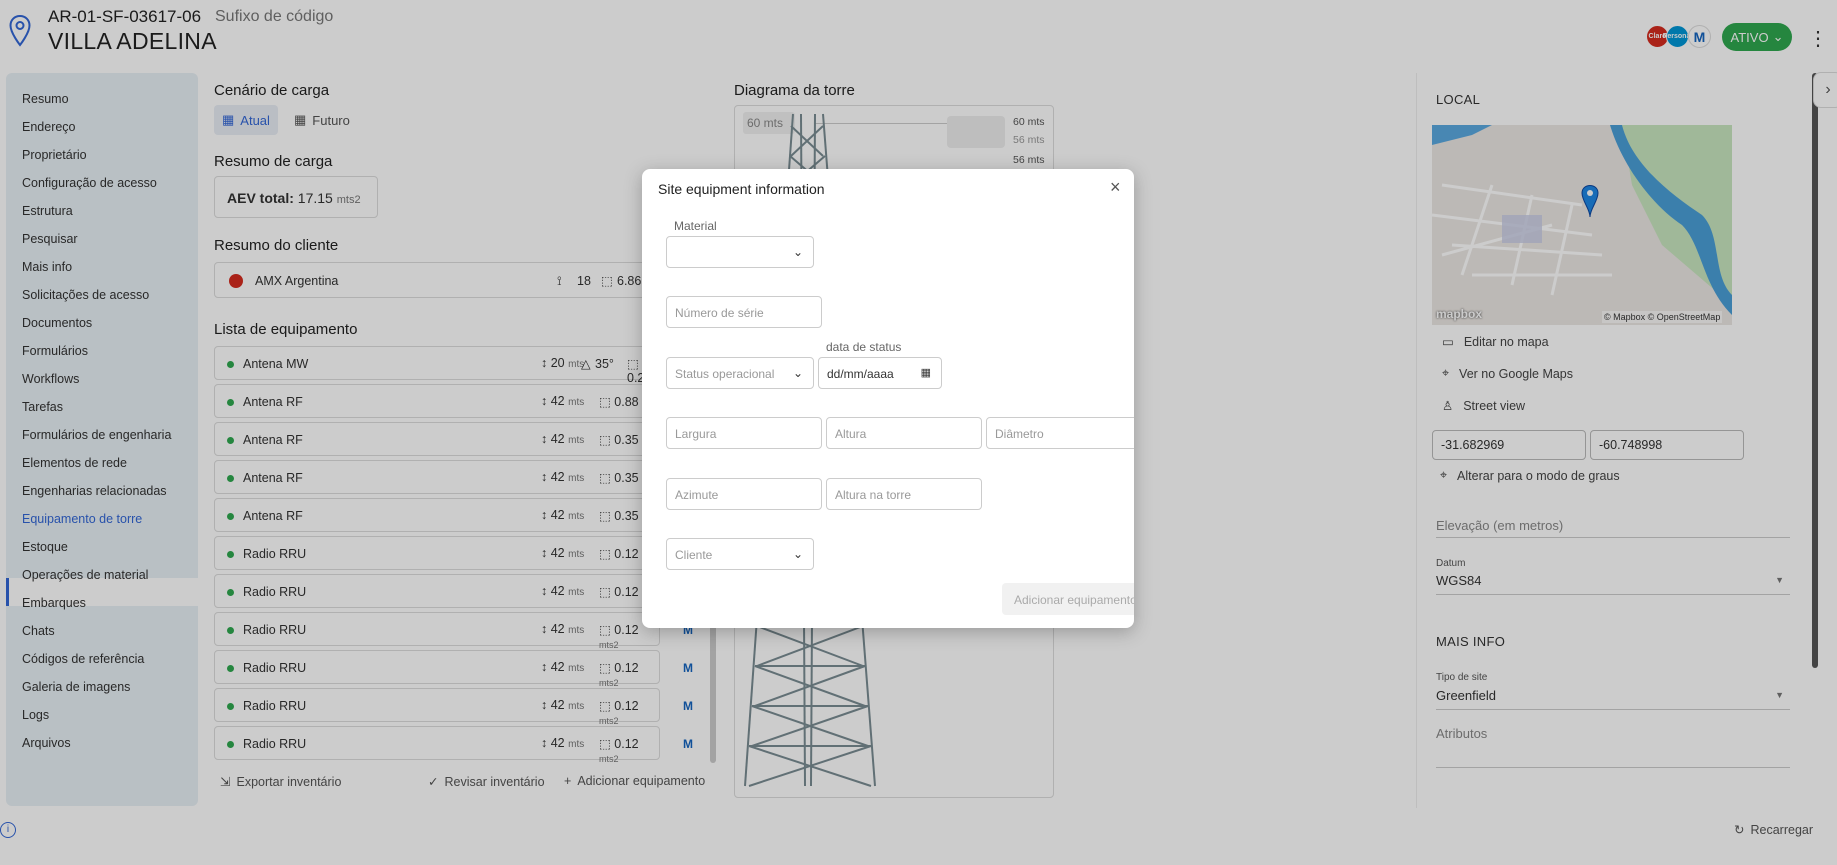 This screenshot has height=865, width=1837. What do you see at coordinates (926, 372) in the screenshot?
I see `calendar-icon: ▦` at bounding box center [926, 372].